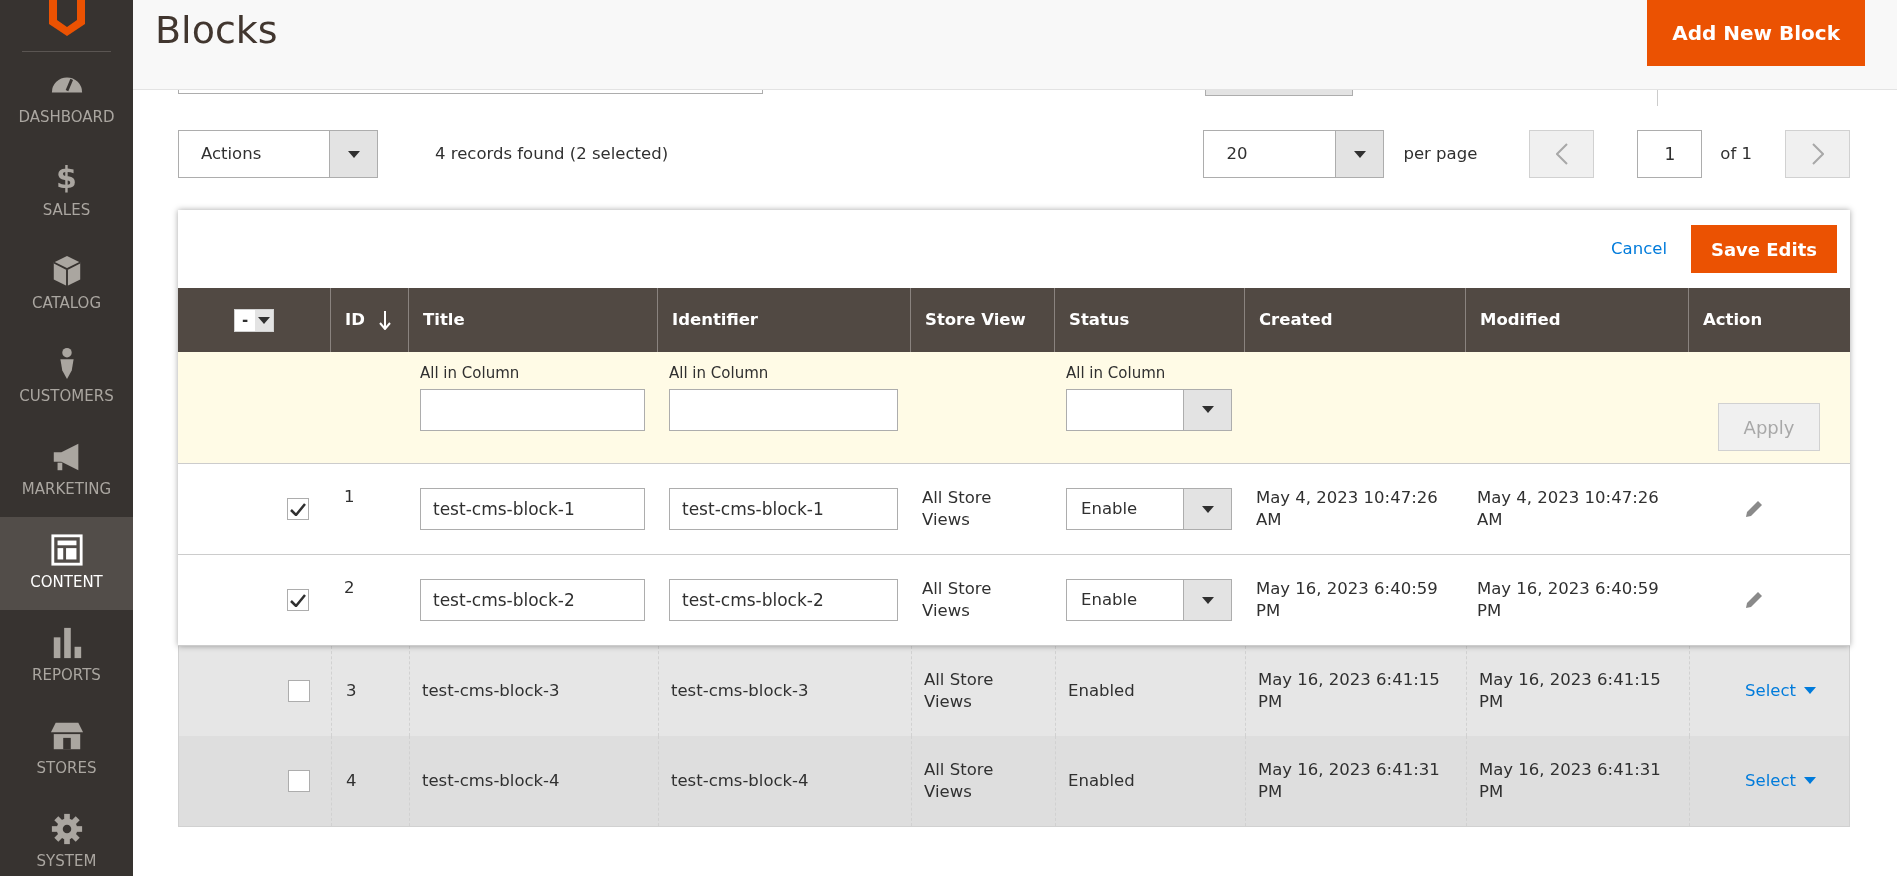 This screenshot has width=1897, height=876. What do you see at coordinates (66, 470) in the screenshot?
I see `sidebar-item: MARKETING` at bounding box center [66, 470].